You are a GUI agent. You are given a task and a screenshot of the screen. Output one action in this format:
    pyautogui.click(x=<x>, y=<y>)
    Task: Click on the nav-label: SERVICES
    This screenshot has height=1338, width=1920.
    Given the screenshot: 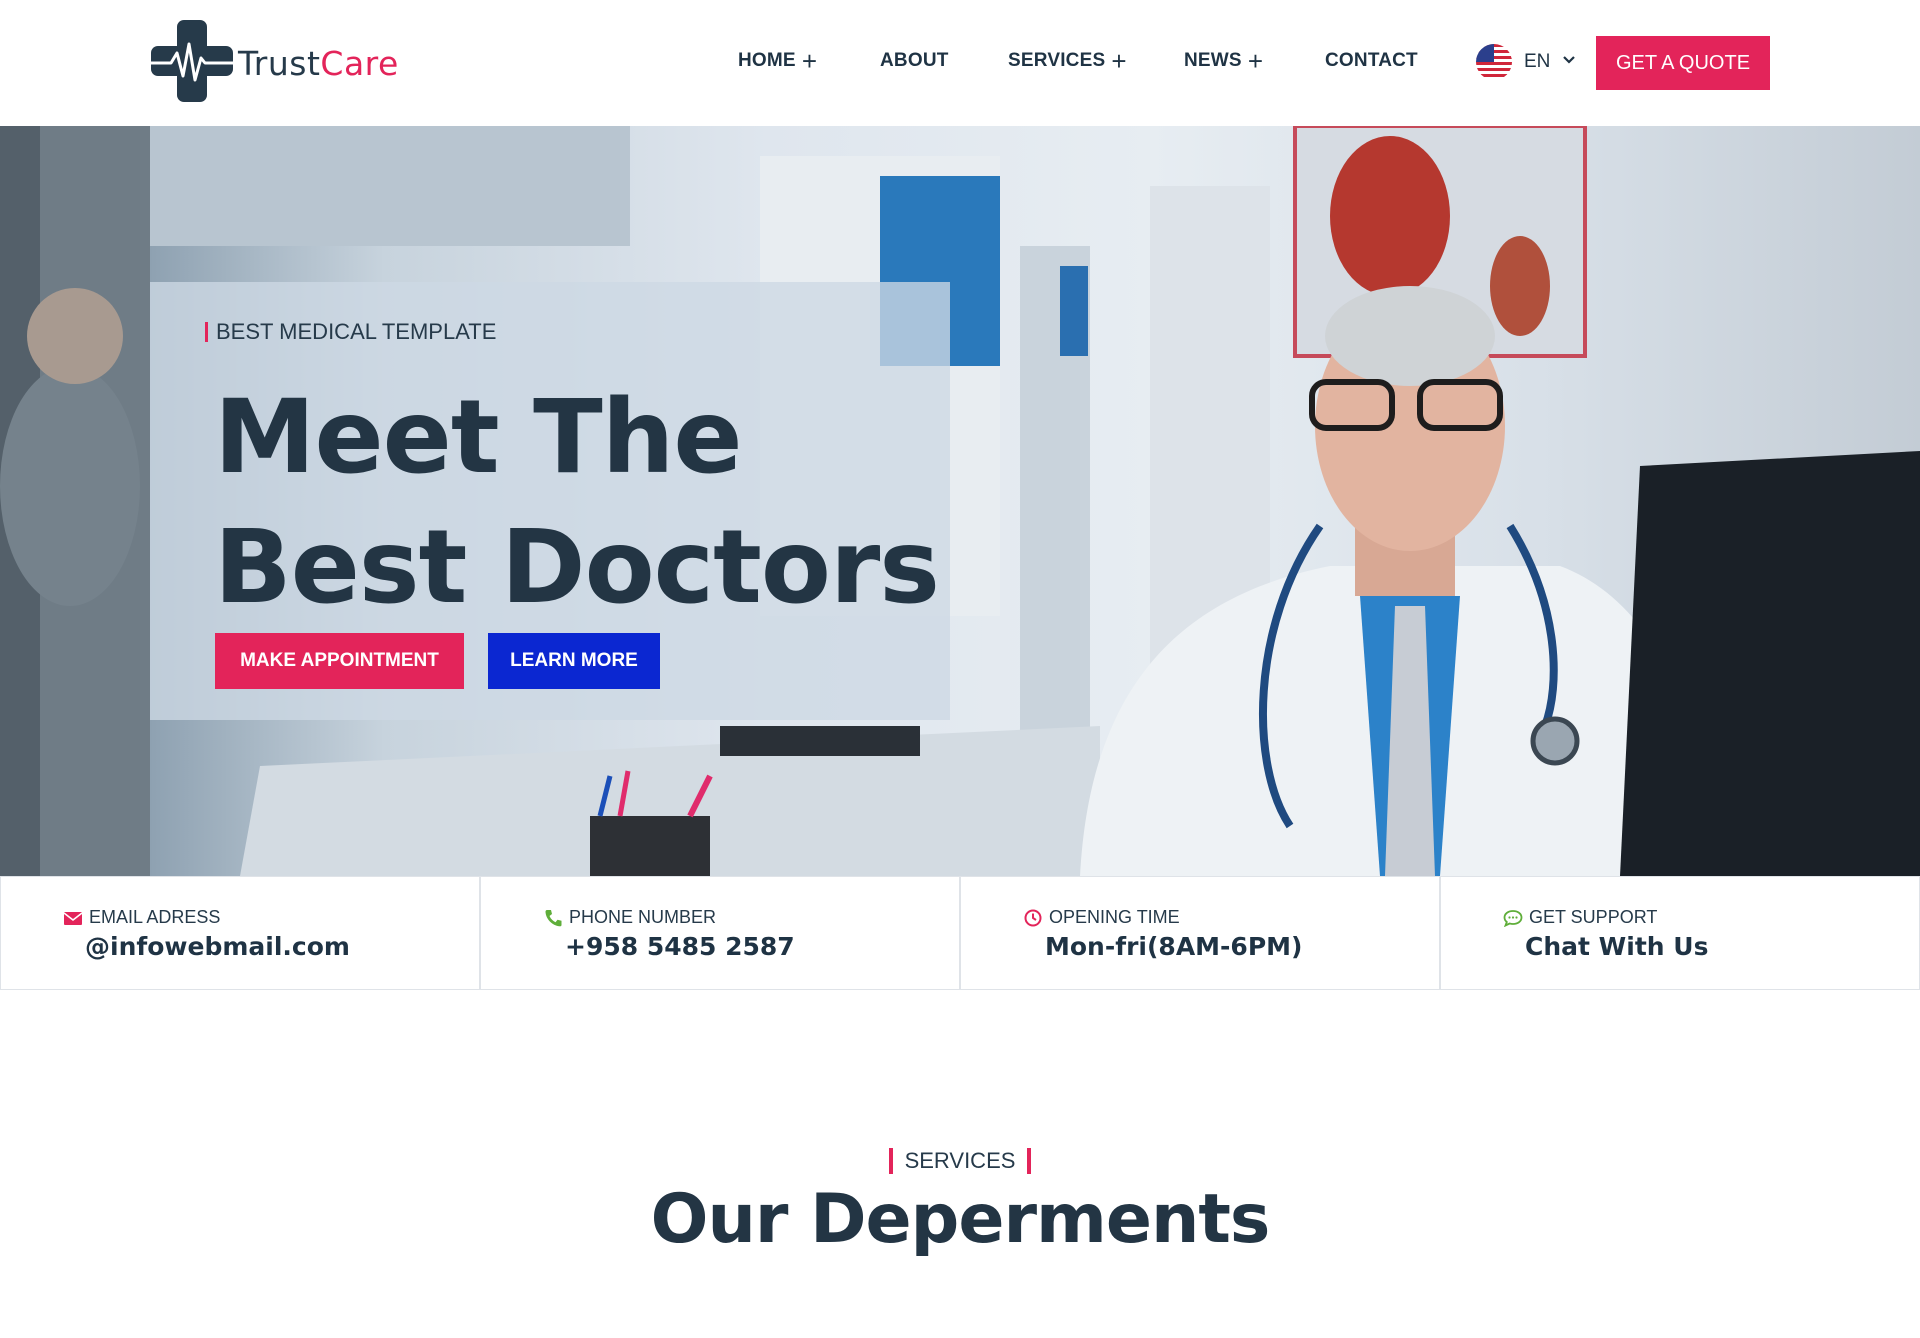 What is the action you would take?
    pyautogui.click(x=1057, y=60)
    